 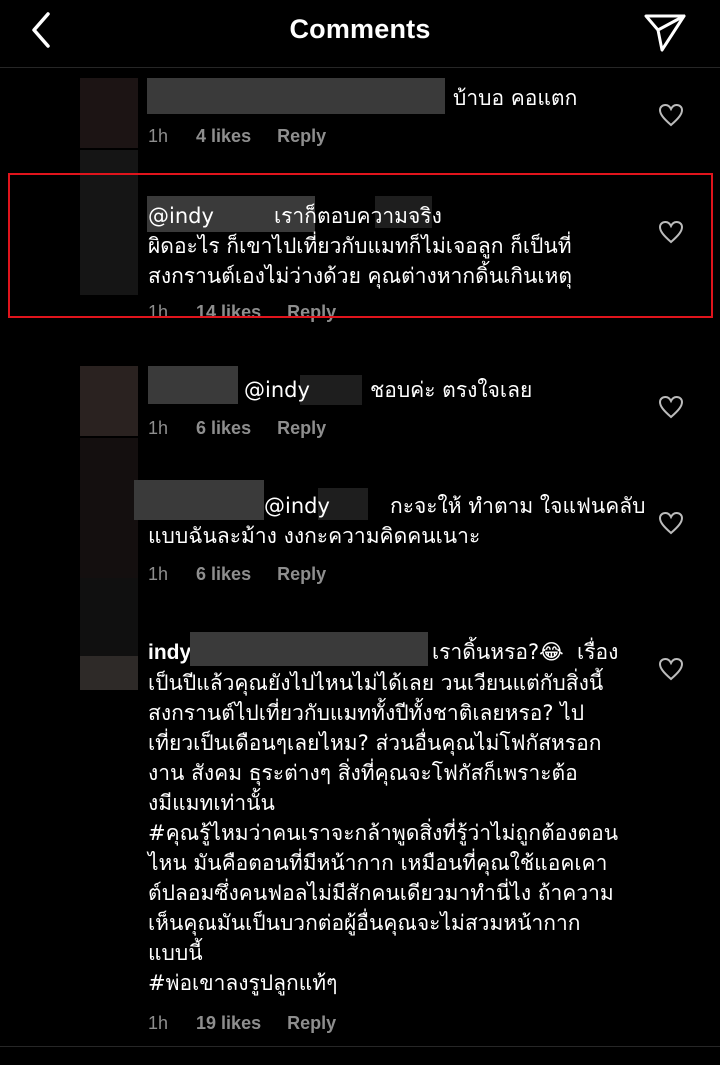 What do you see at coordinates (360, 245) in the screenshot?
I see `highlight-box` at bounding box center [360, 245].